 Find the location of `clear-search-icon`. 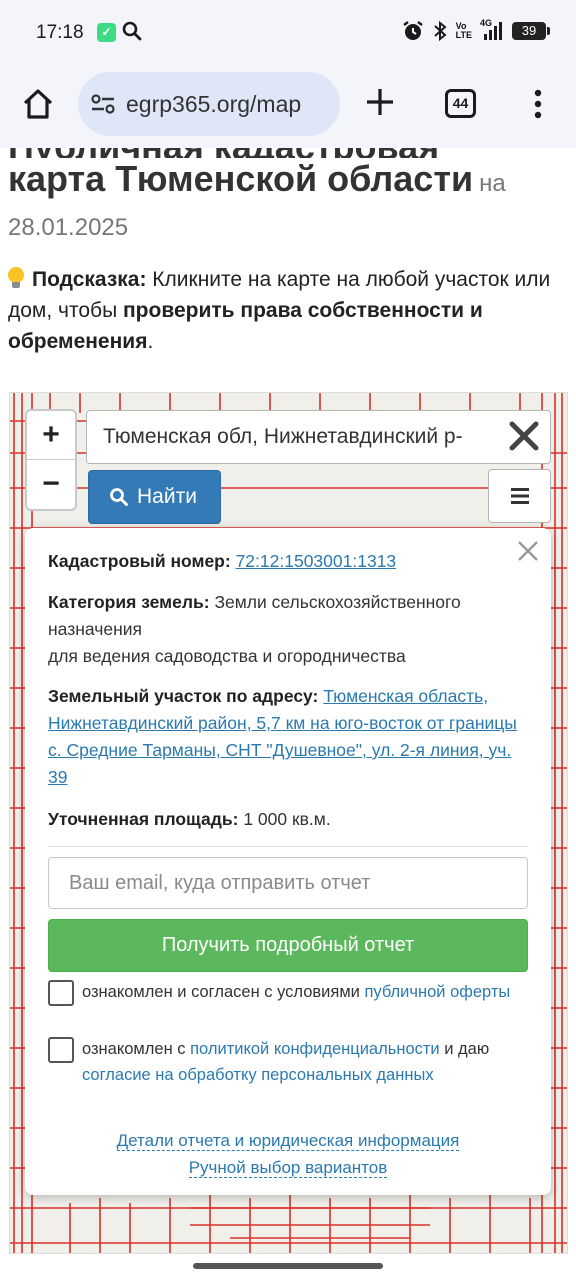

clear-search-icon is located at coordinates (524, 436).